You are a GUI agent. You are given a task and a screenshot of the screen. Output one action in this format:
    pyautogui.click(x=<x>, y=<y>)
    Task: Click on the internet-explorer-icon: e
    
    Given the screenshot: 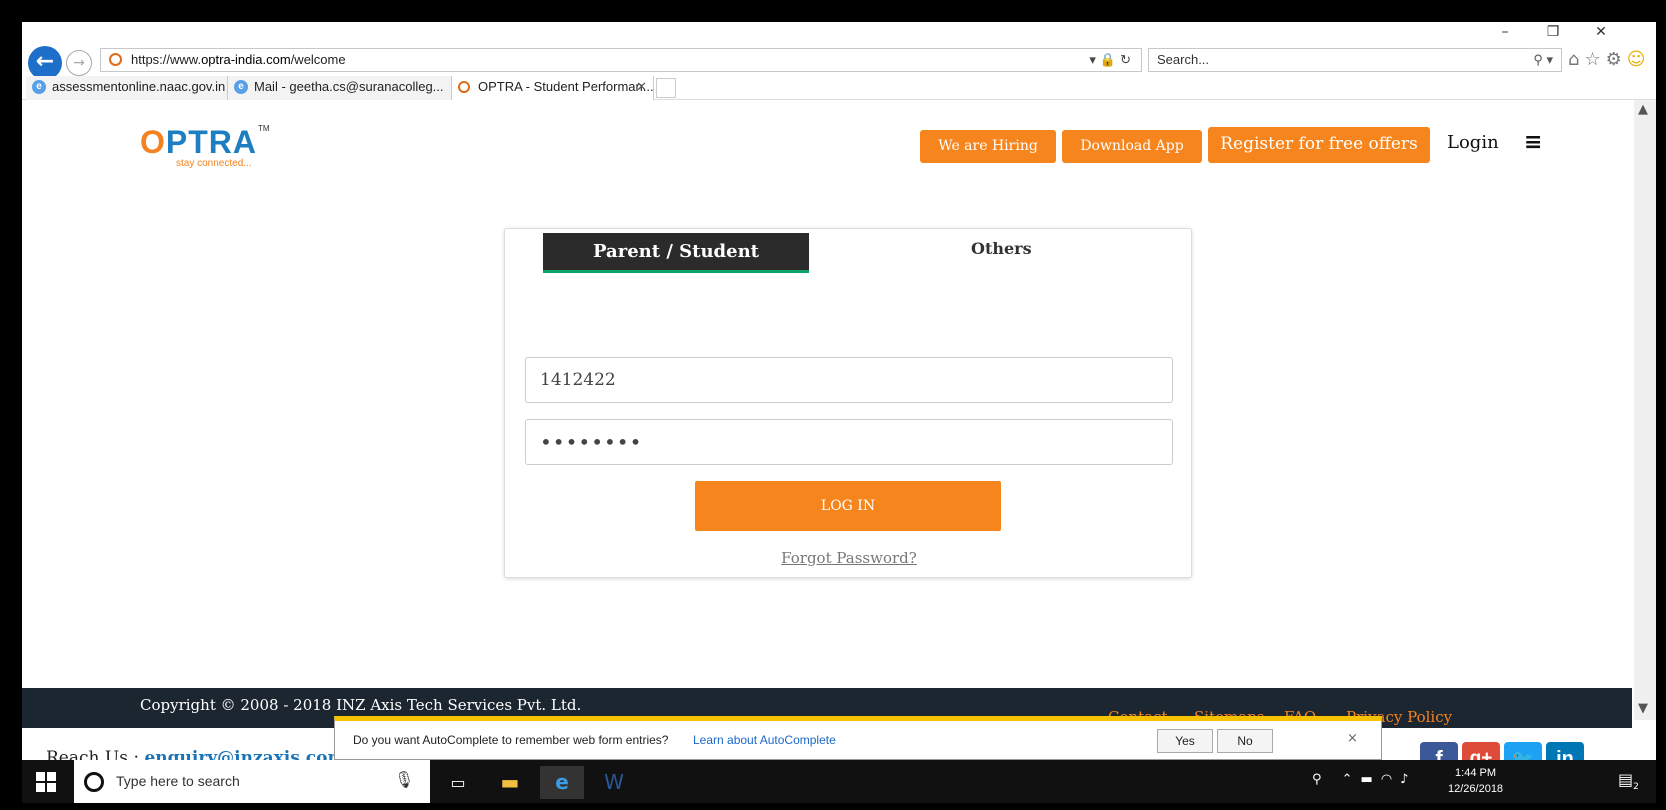 What is the action you would take?
    pyautogui.click(x=562, y=782)
    